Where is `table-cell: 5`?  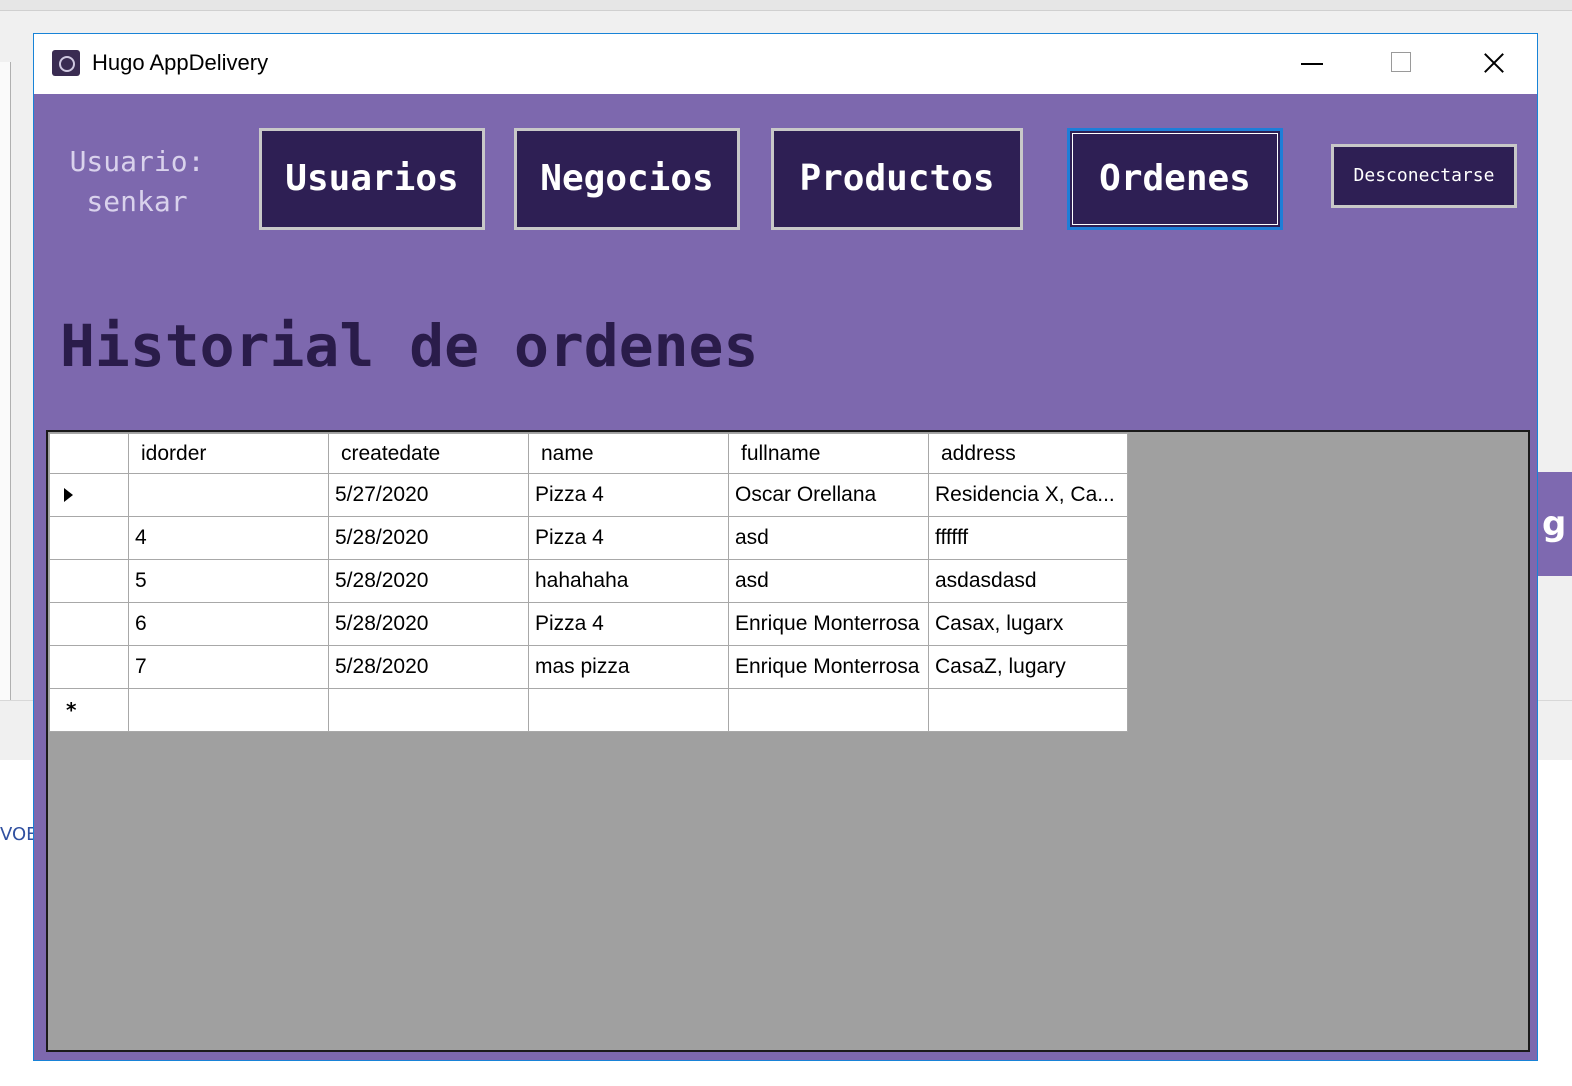
table-cell: 5 is located at coordinates (228, 581).